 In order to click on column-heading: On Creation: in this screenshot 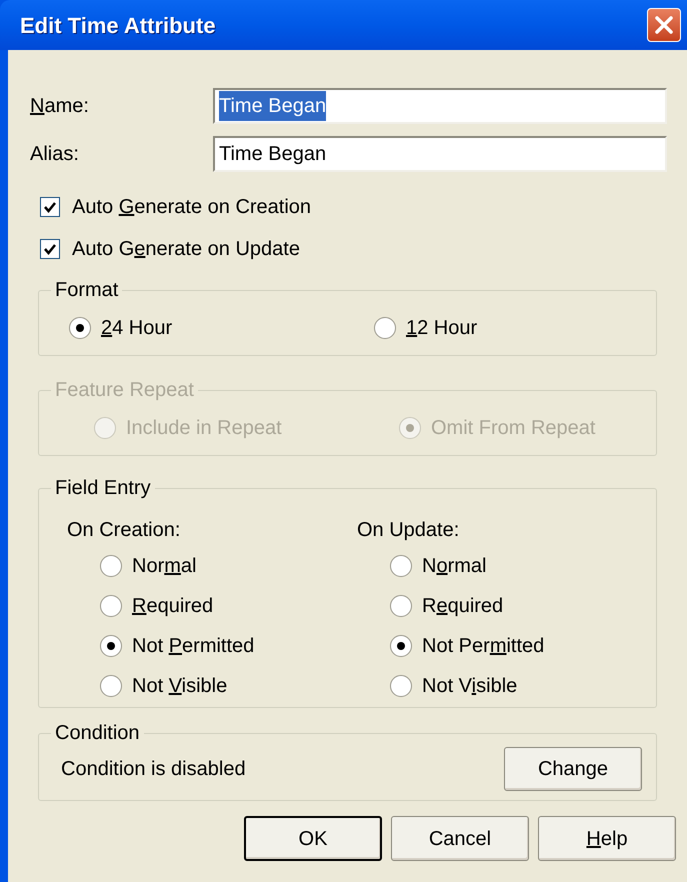, I will do `click(124, 530)`.